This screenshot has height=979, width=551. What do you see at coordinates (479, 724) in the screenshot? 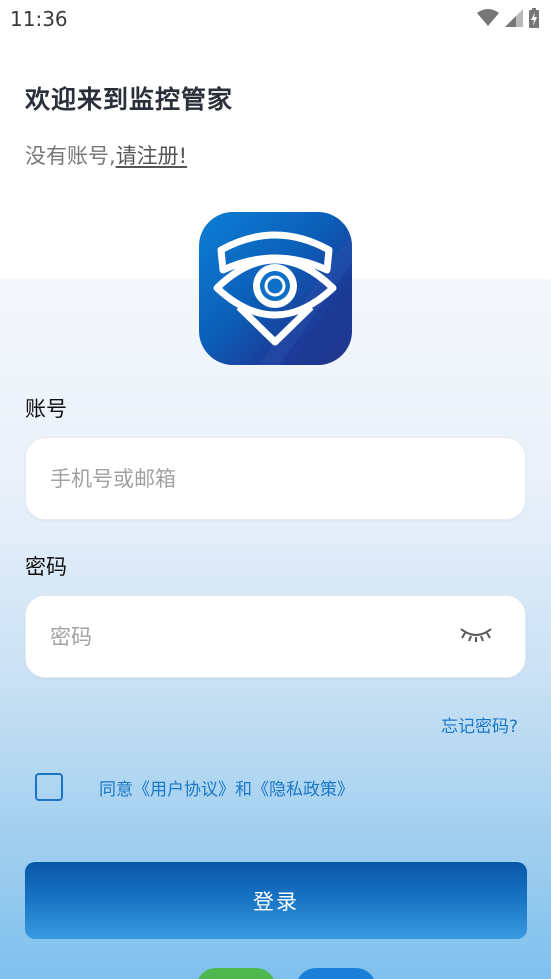
I see `forgot-password-link: 忘记密码?` at bounding box center [479, 724].